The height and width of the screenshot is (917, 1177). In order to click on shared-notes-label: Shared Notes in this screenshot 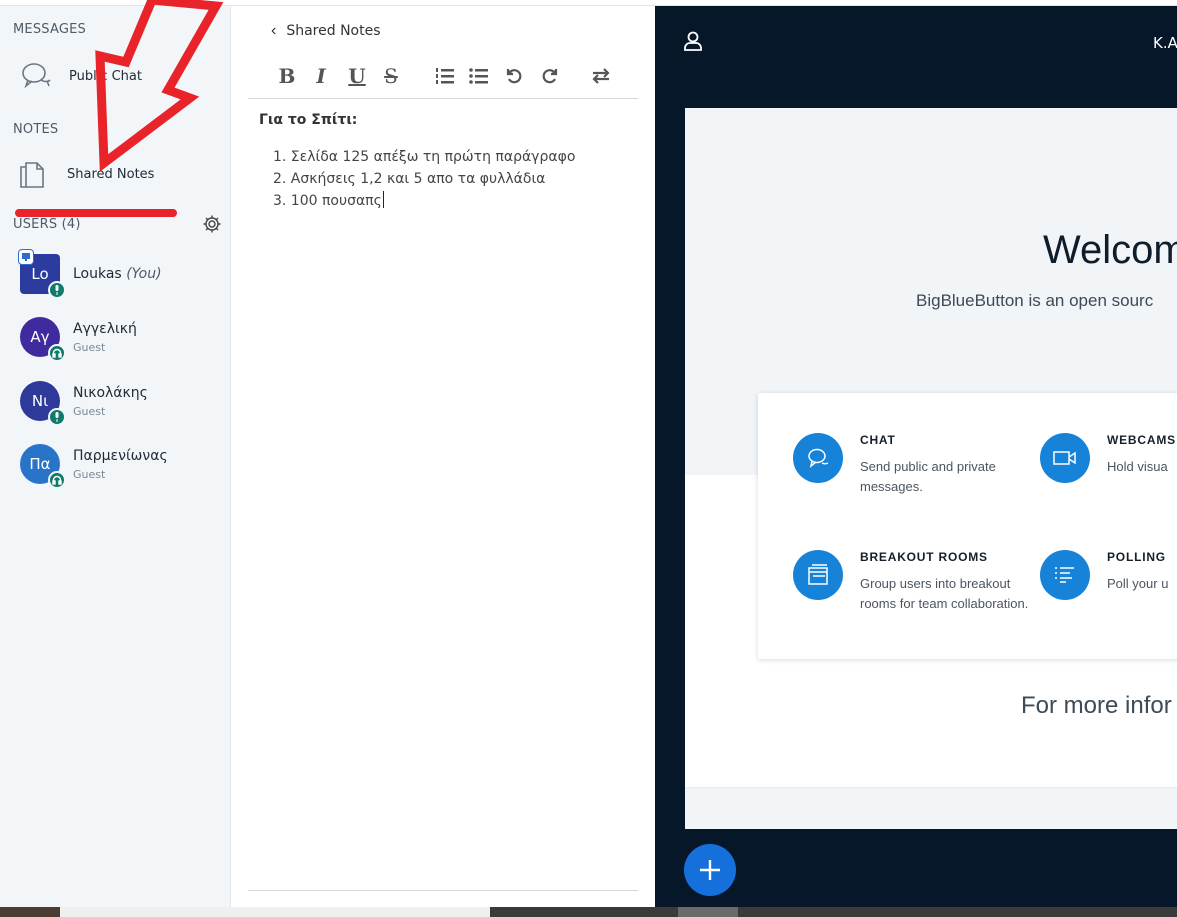, I will do `click(111, 174)`.